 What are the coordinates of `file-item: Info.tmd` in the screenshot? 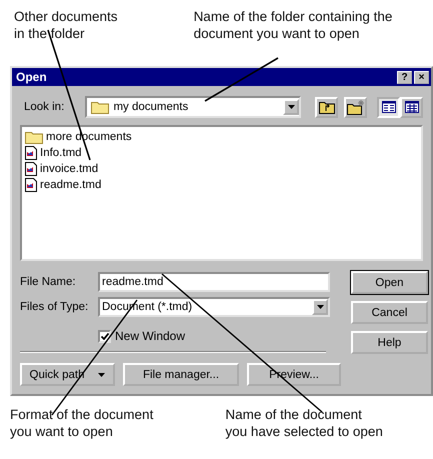 It's located at (221, 153).